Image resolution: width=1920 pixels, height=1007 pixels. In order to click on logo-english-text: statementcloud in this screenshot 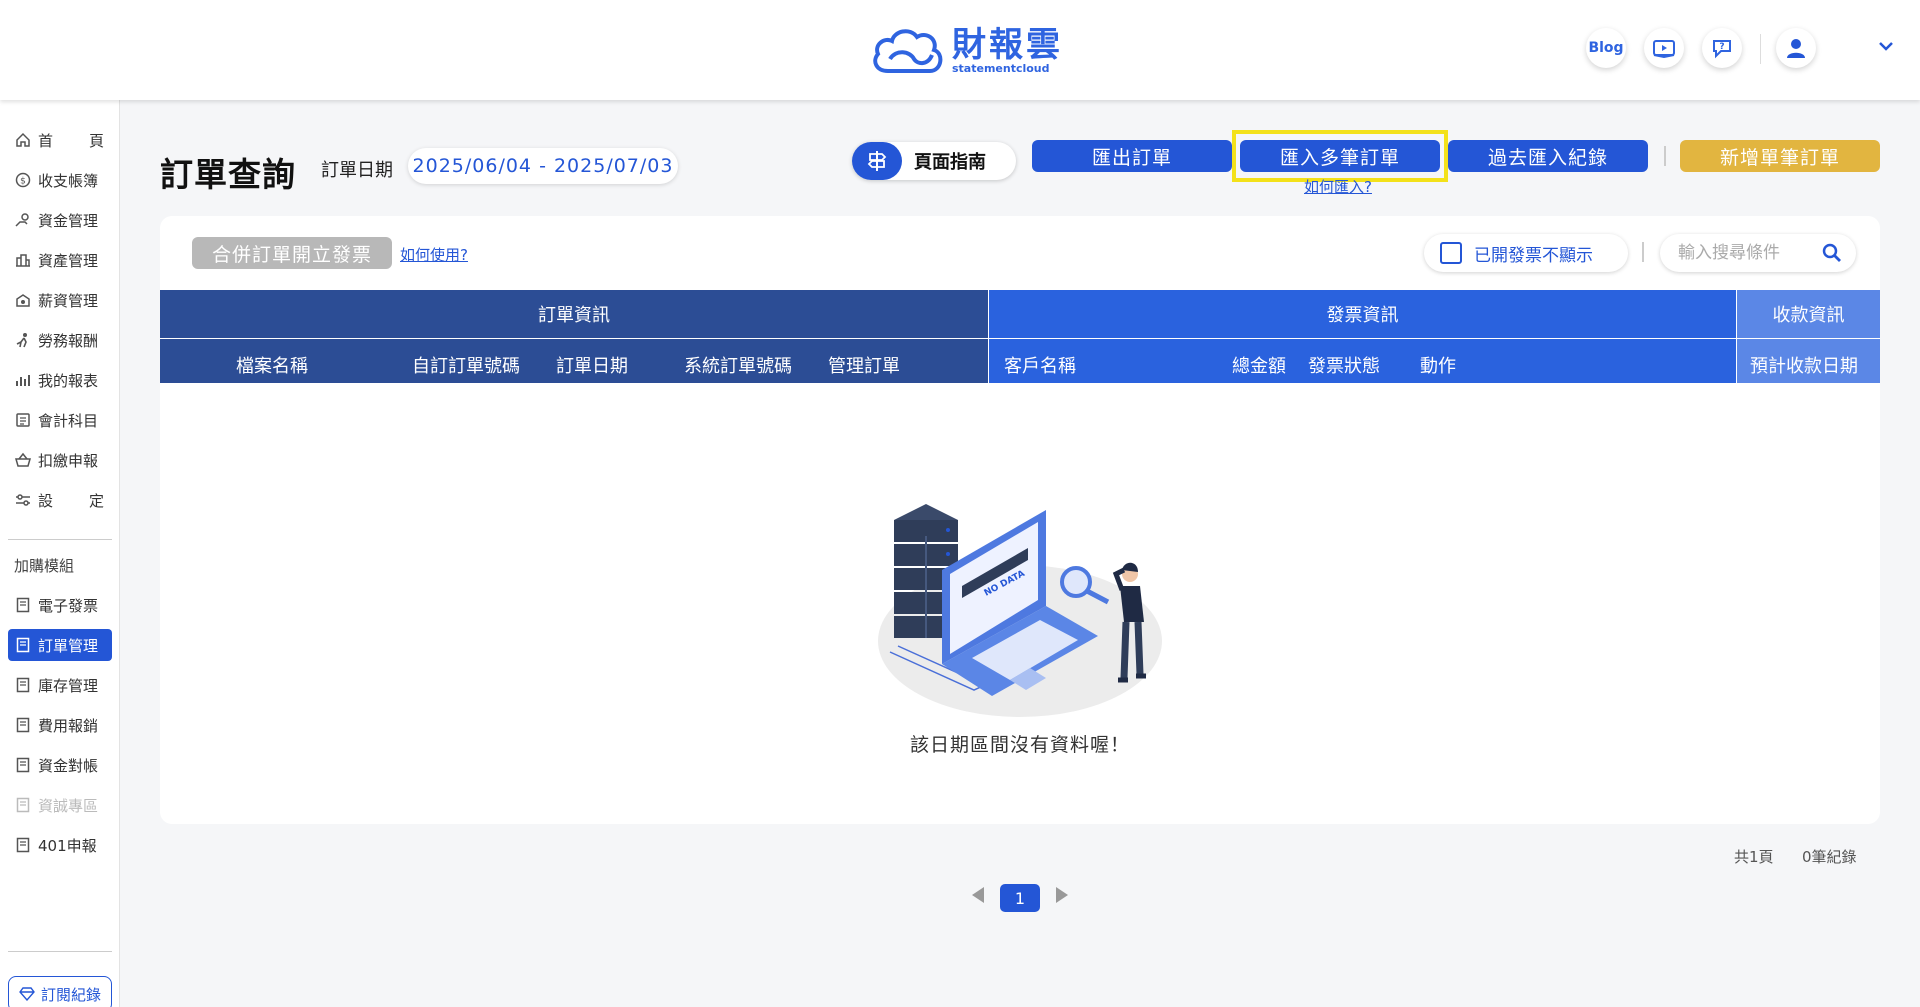, I will do `click(1001, 68)`.